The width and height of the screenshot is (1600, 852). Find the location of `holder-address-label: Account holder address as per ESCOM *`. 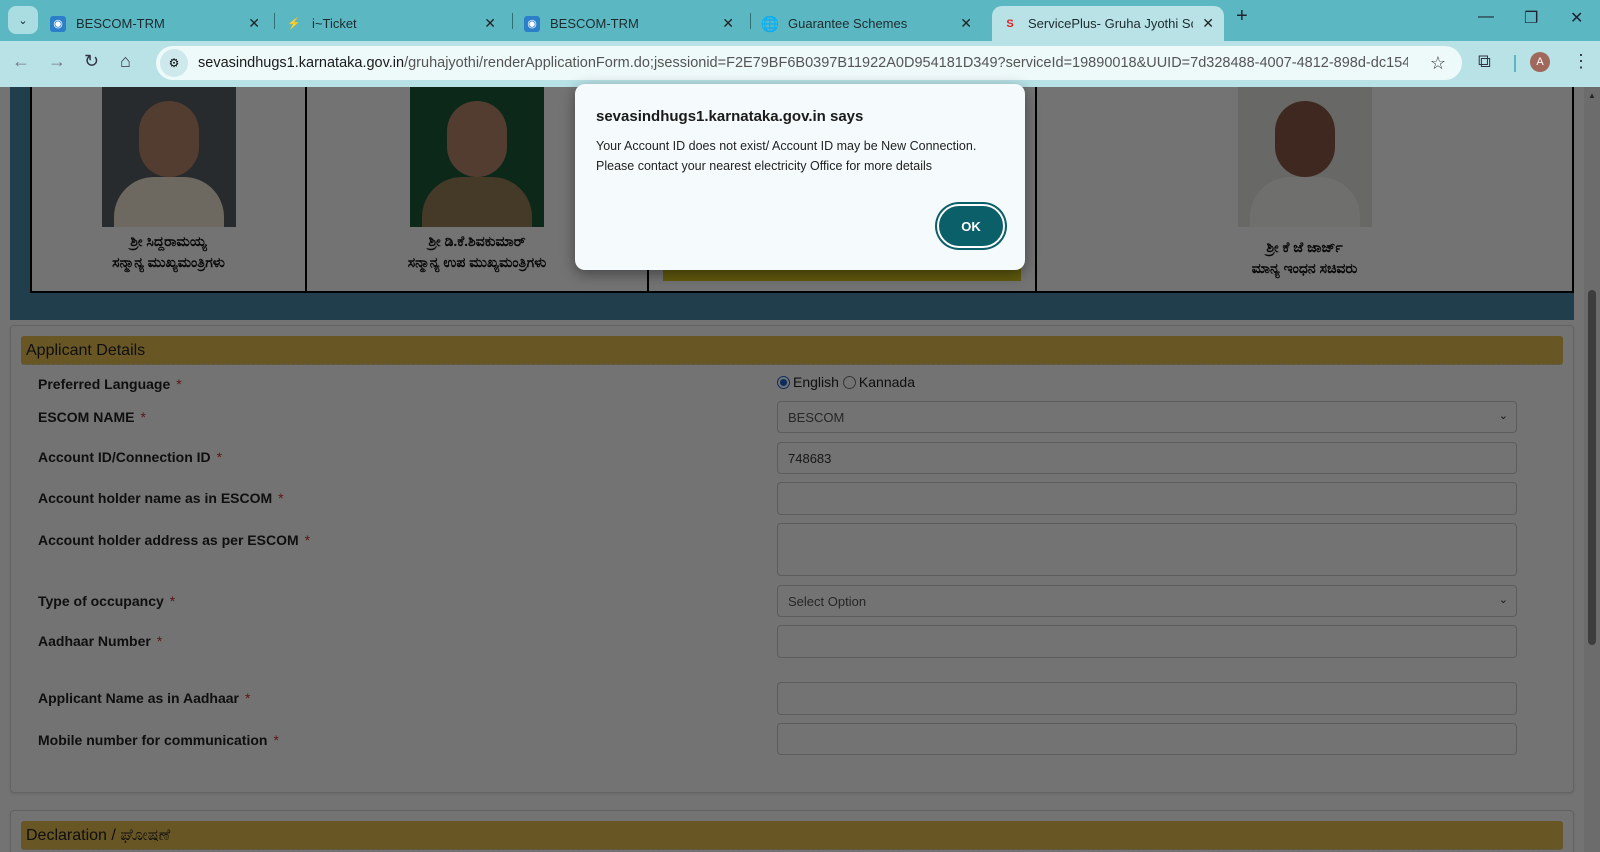

holder-address-label: Account holder address as per ESCOM * is located at coordinates (174, 540).